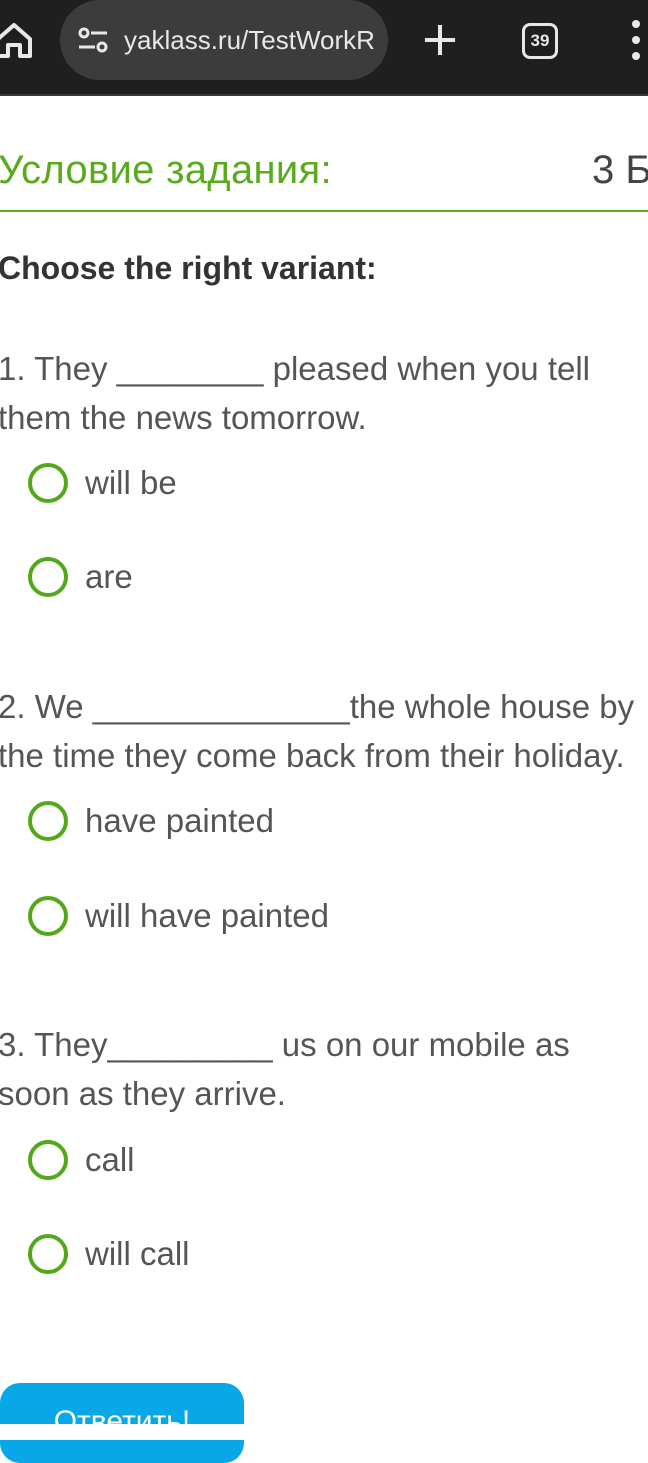 The height and width of the screenshot is (1463, 648). I want to click on question-1-option-1: will be, so click(102, 483).